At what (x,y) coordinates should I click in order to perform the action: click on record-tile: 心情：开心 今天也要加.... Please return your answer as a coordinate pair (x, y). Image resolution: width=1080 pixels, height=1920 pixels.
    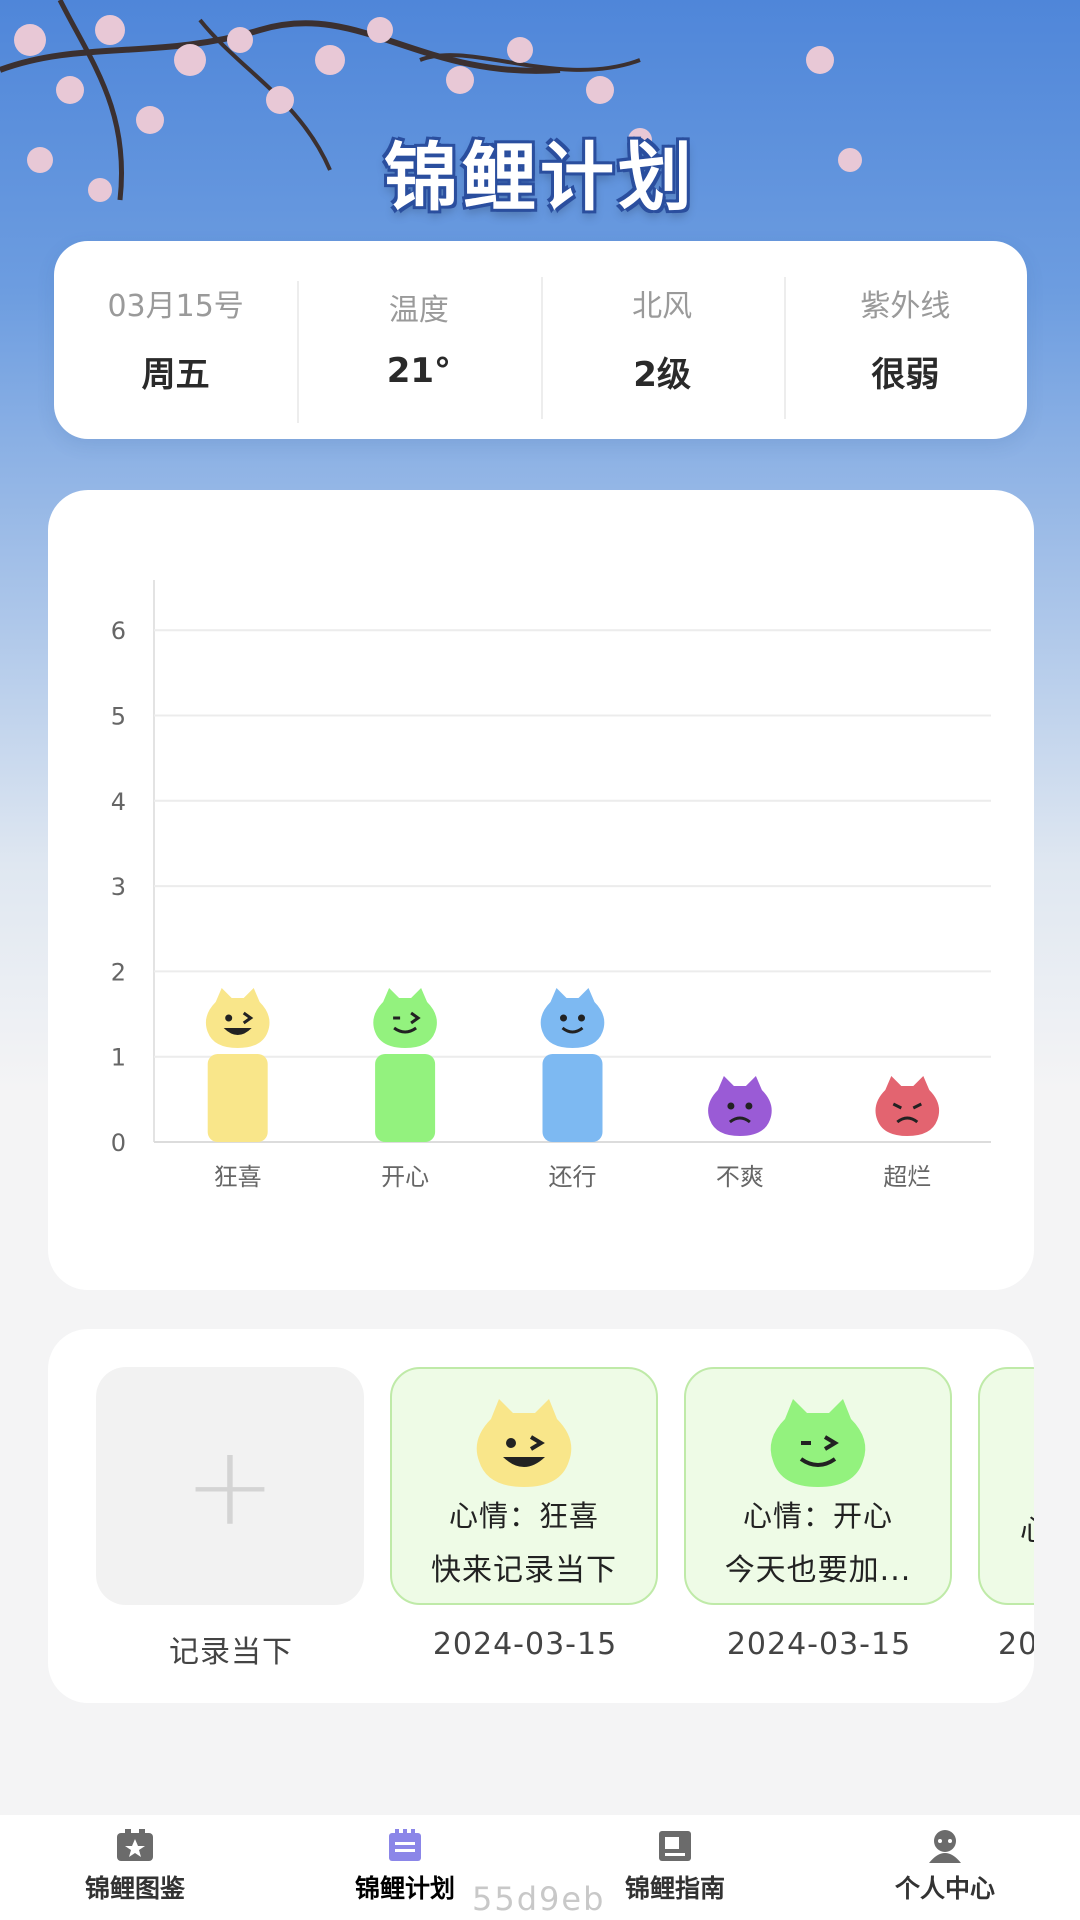
    Looking at the image, I should click on (818, 1486).